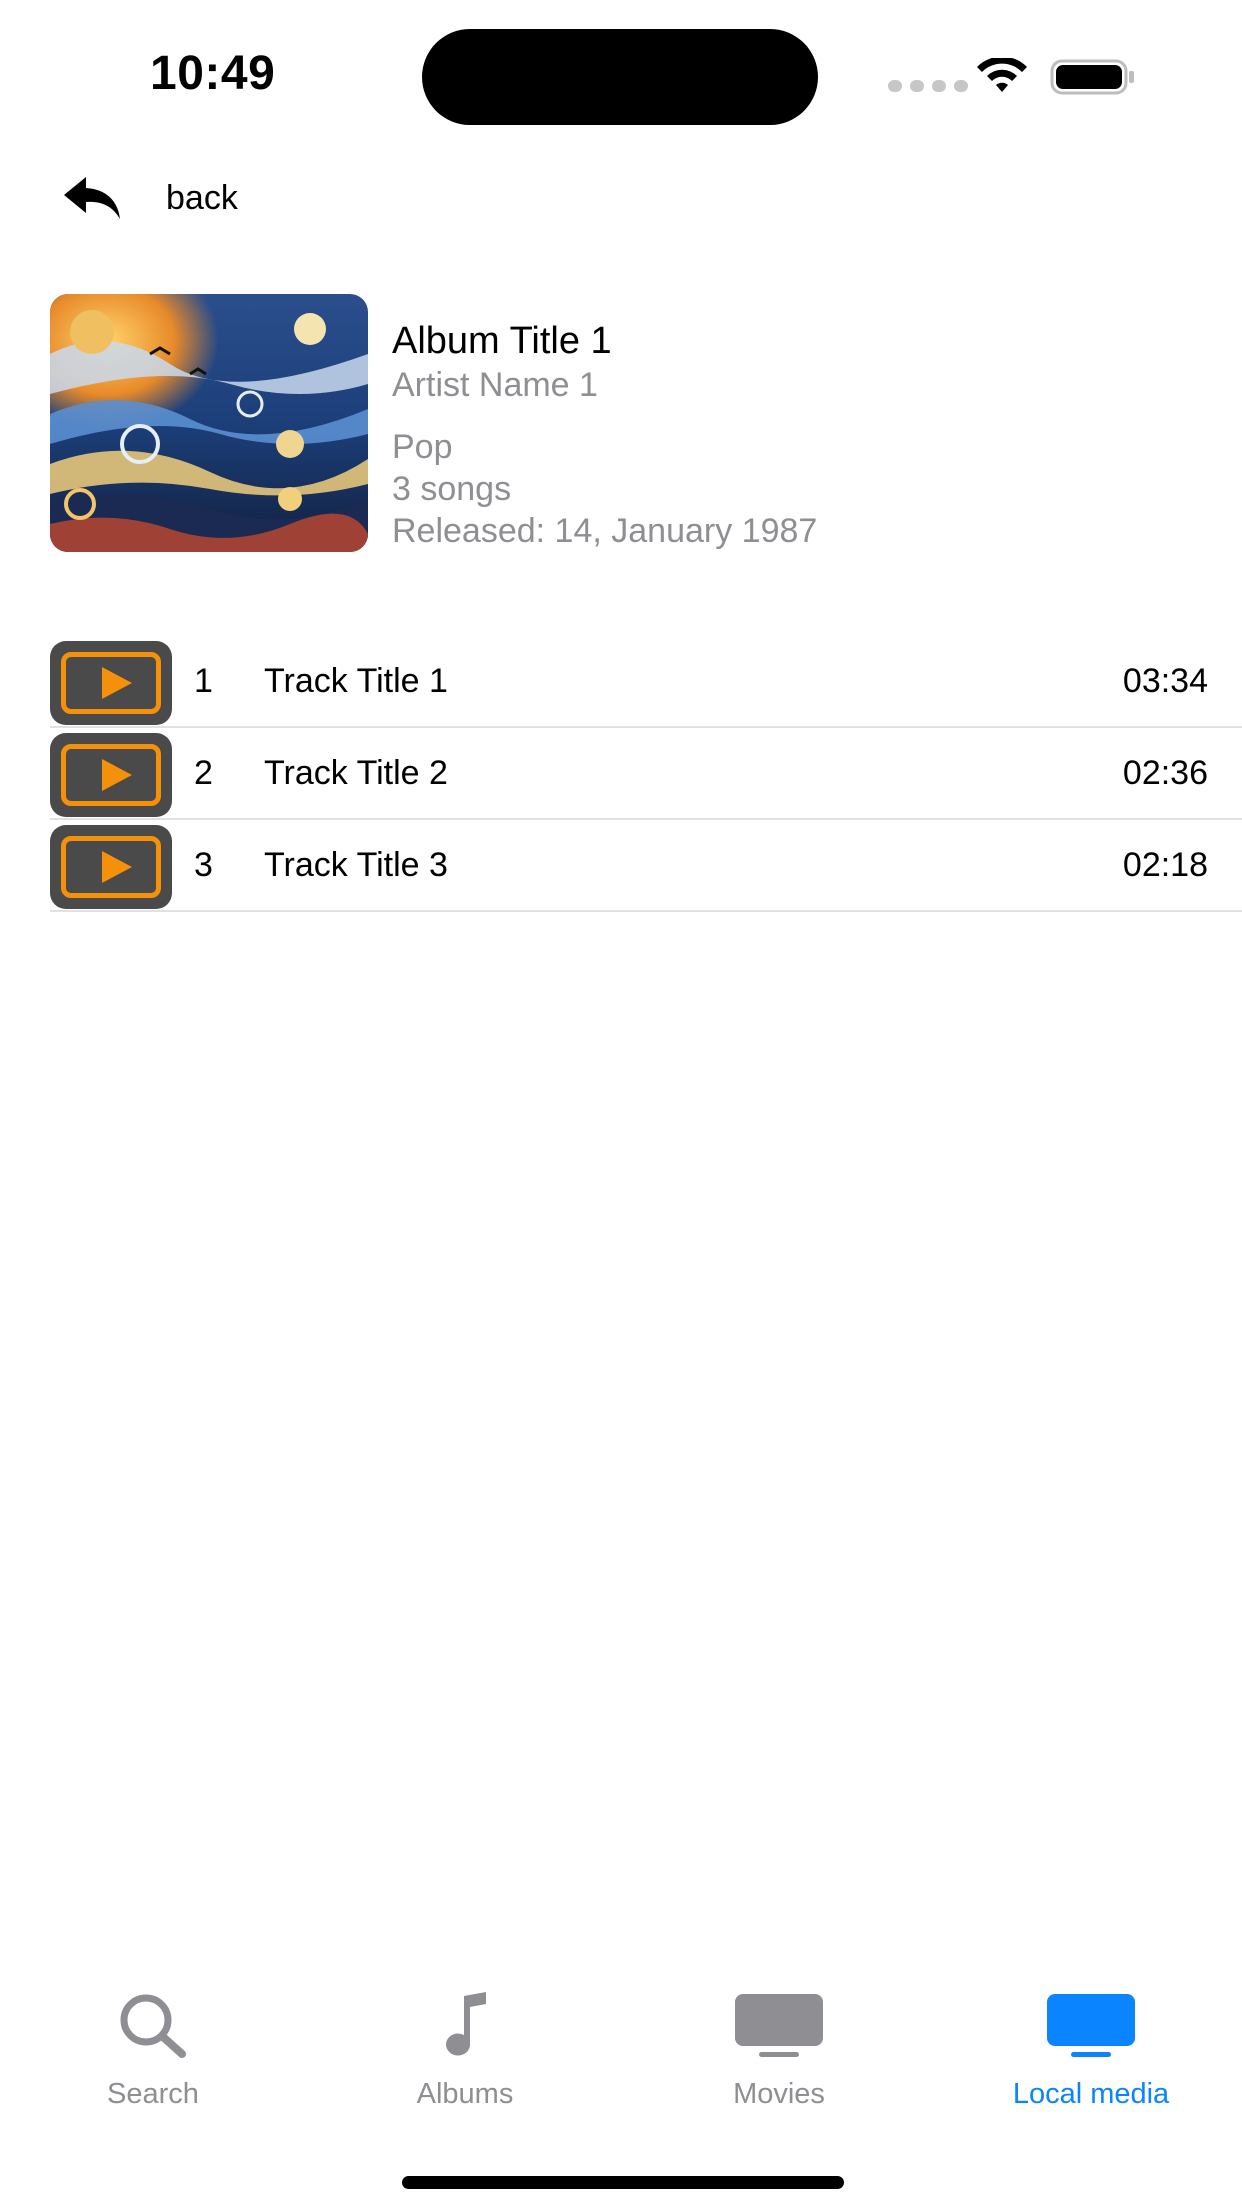 Image resolution: width=1242 pixels, height=2208 pixels. What do you see at coordinates (502, 341) in the screenshot?
I see `album-title: Album Title 1` at bounding box center [502, 341].